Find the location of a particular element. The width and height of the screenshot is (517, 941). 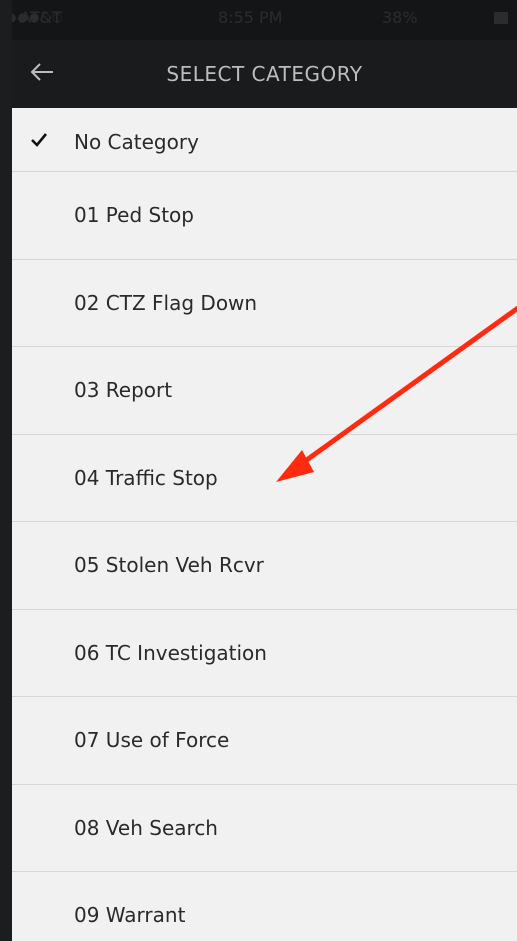

category-item-tc-investigation: 06 TC Investigation is located at coordinates (264, 653).